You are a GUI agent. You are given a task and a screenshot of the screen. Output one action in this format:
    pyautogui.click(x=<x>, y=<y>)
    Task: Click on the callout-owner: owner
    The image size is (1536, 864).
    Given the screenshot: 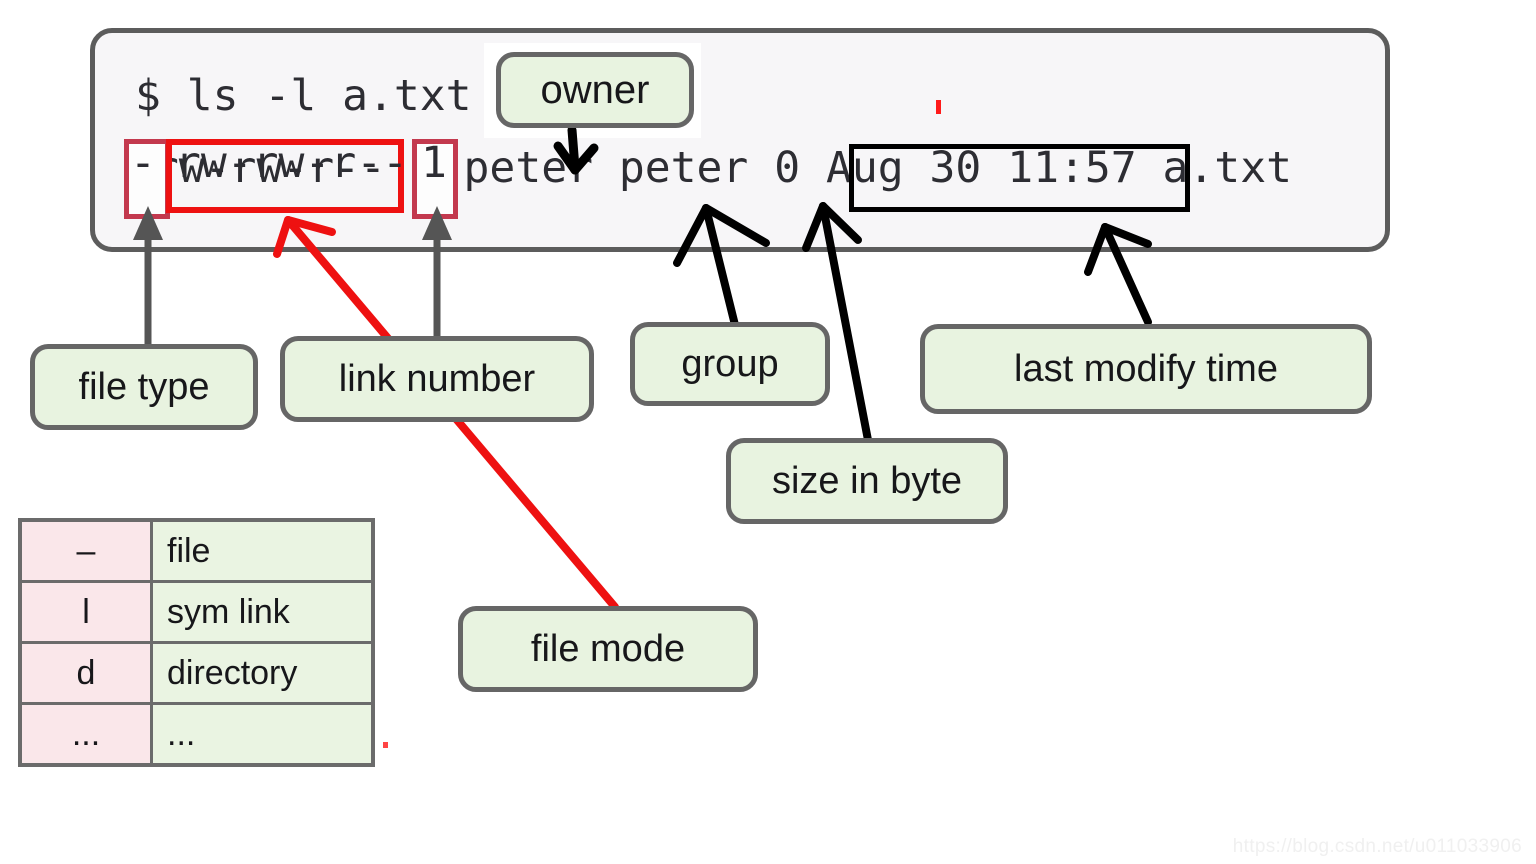 What is the action you would take?
    pyautogui.click(x=595, y=90)
    